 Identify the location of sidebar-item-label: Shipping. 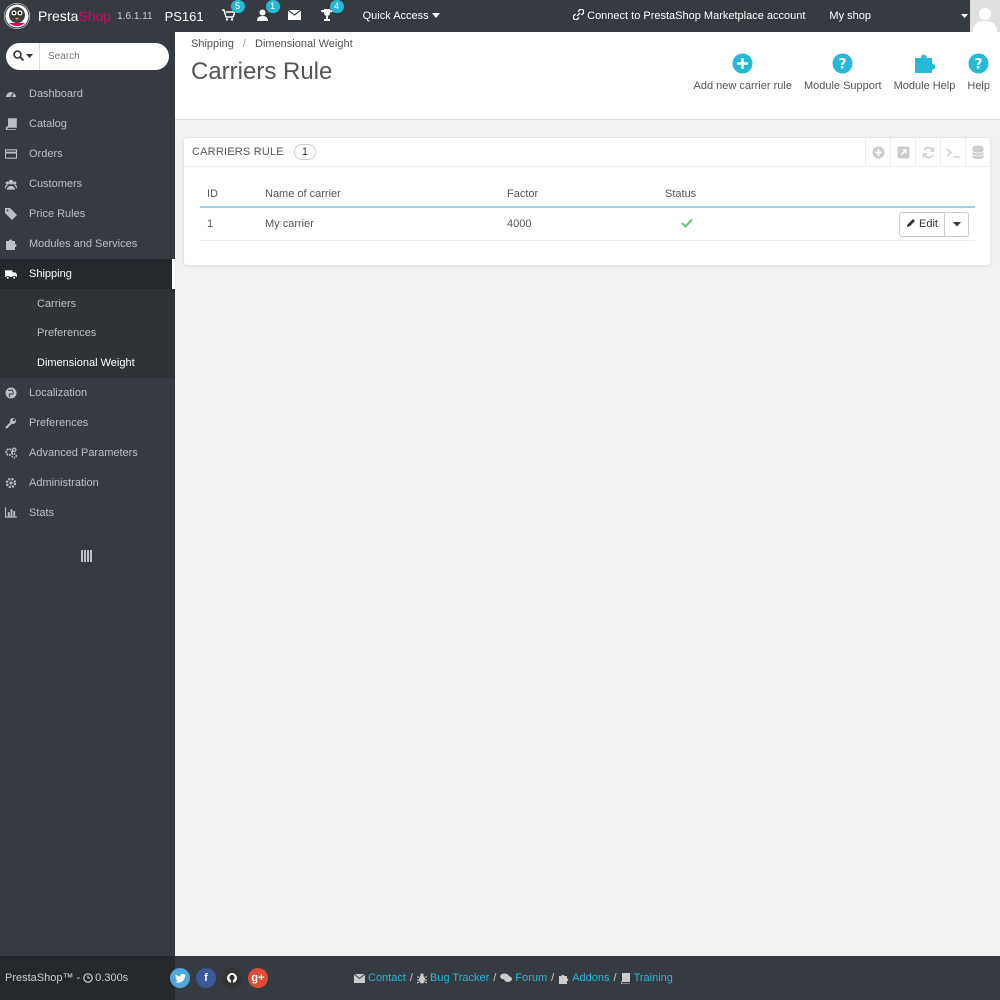
(50, 274).